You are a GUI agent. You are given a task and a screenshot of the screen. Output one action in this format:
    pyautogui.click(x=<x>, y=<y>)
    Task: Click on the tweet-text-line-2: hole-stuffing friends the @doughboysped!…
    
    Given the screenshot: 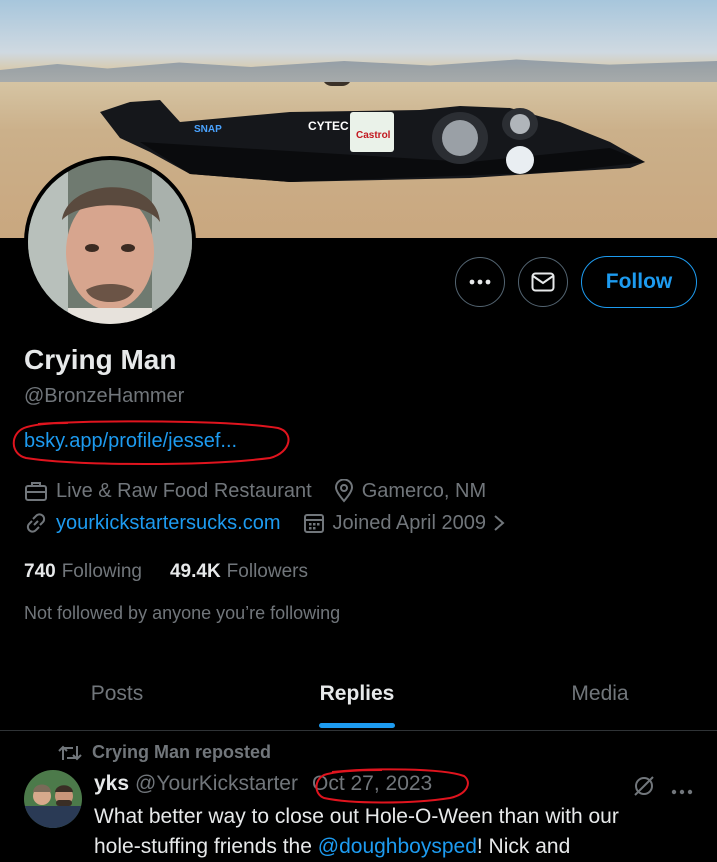 What is the action you would take?
    pyautogui.click(x=394, y=847)
    